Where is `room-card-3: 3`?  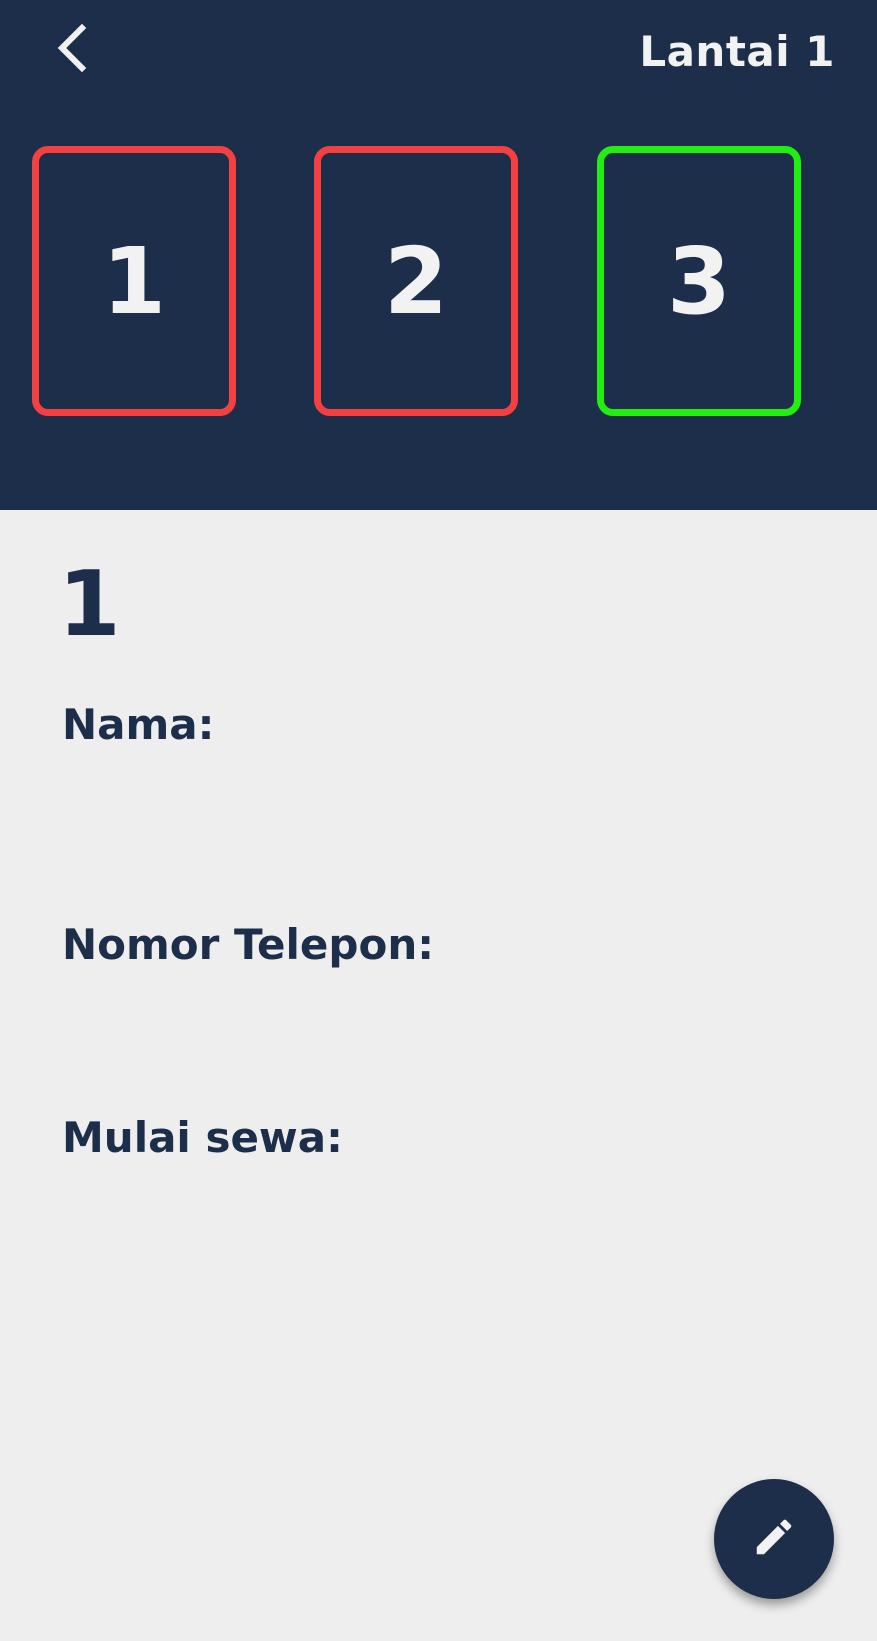
room-card-3: 3 is located at coordinates (699, 281).